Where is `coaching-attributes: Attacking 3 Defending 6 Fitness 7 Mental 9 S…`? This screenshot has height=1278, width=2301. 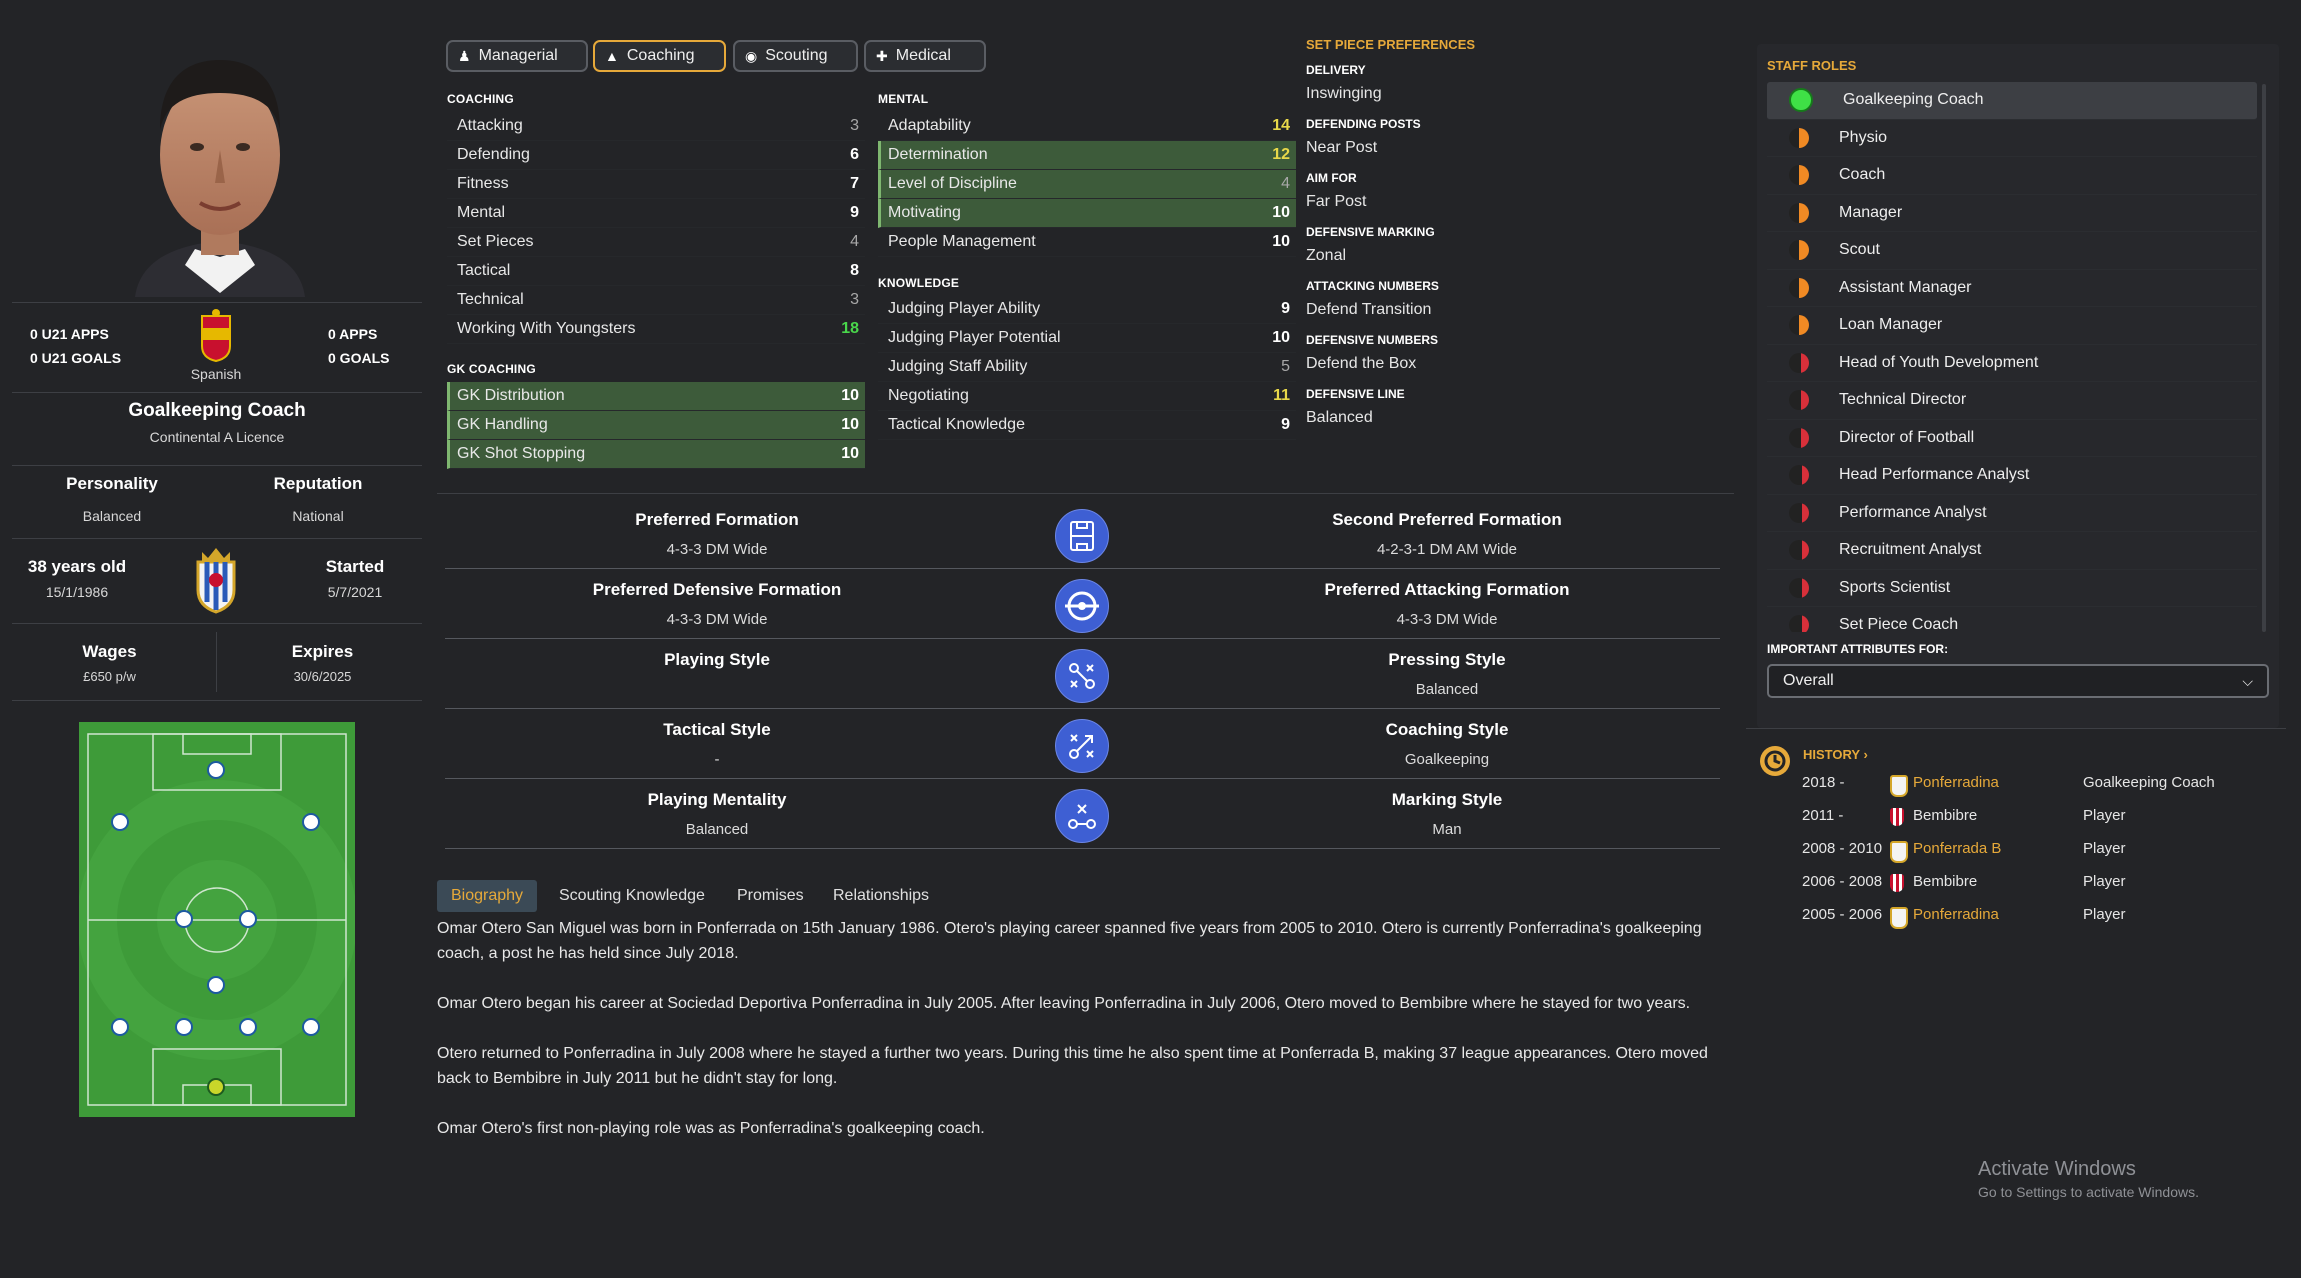
coaching-attributes: Attacking 3 Defending 6 Fitness 7 Mental 9 S… is located at coordinates (656, 228).